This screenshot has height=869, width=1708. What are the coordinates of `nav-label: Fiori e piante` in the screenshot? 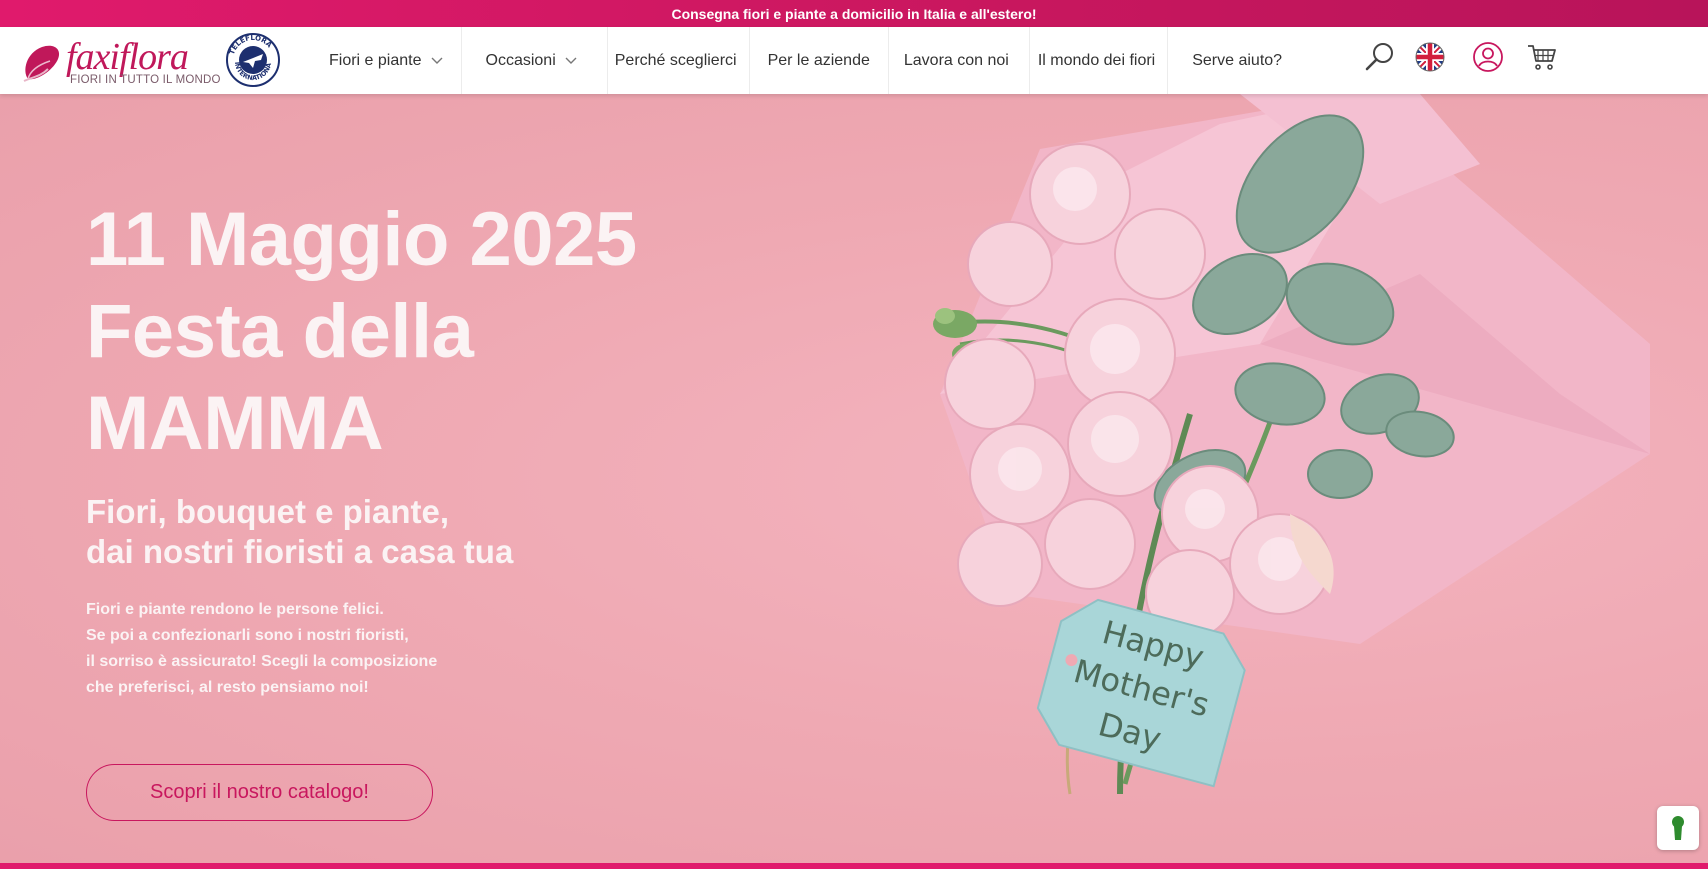 It's located at (375, 60).